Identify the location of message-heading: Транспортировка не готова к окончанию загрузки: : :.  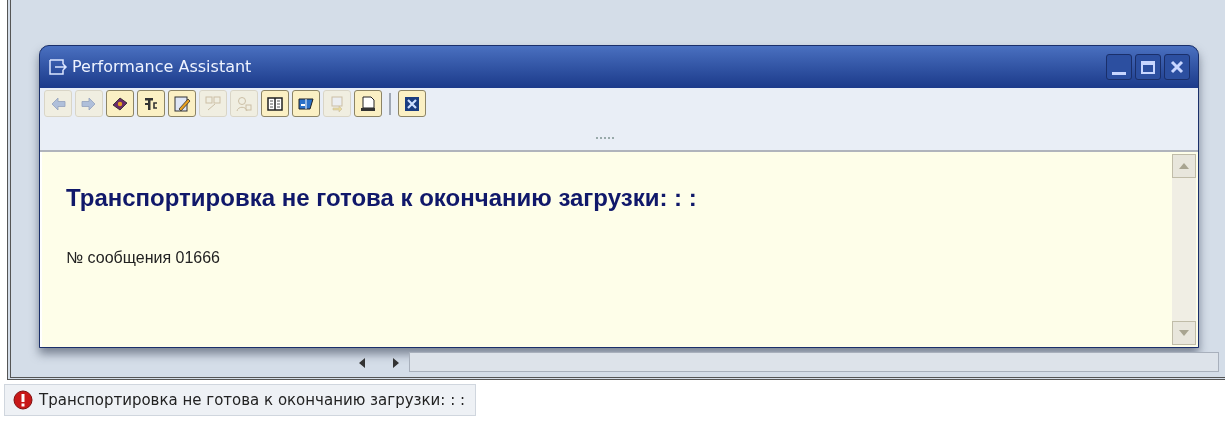
(382, 198).